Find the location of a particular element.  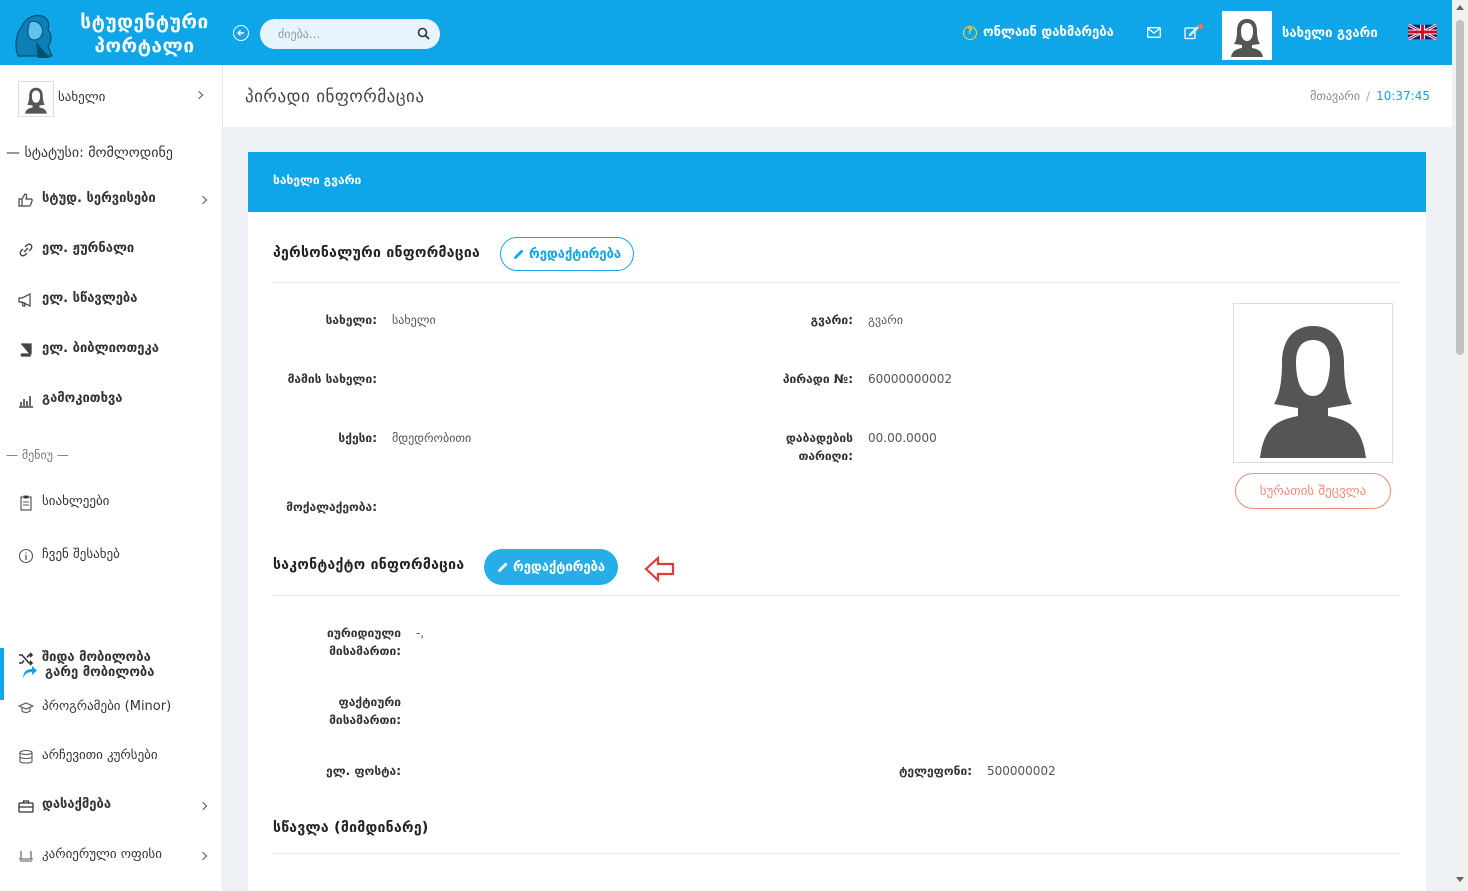

sidebar-item-label: დასაქმება is located at coordinates (77, 804).